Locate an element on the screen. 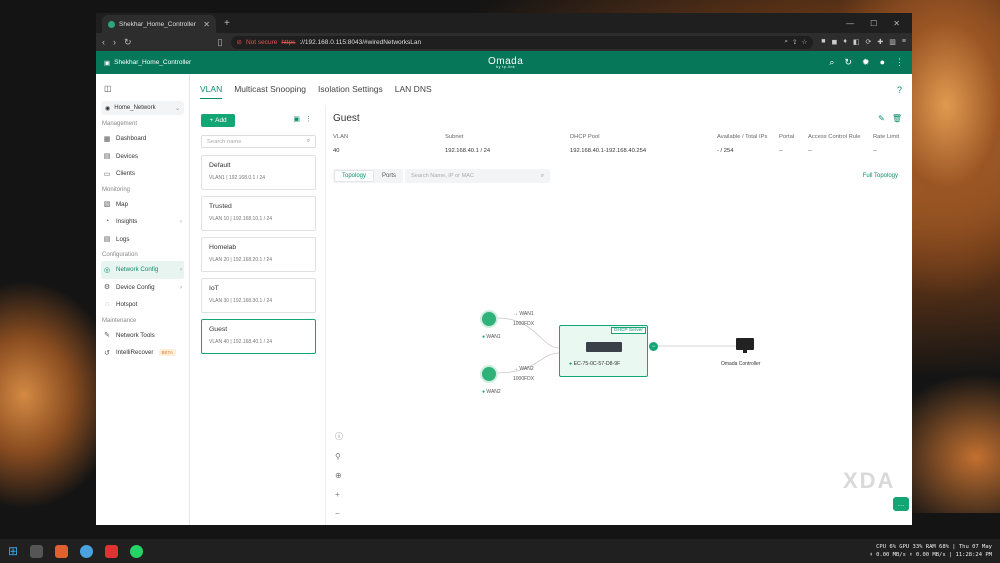 This screenshot has width=1000, height=563. zoom-in-icon: + is located at coordinates (339, 494).